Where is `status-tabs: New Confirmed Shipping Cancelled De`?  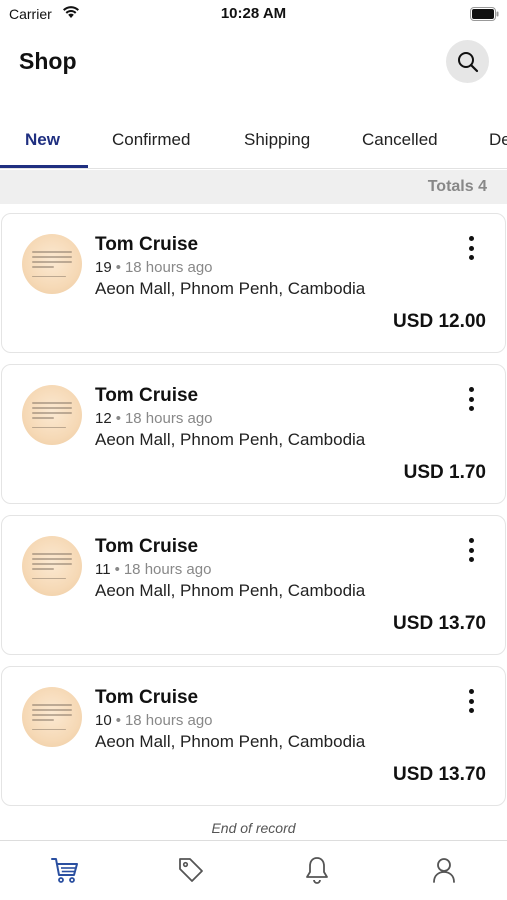
status-tabs: New Confirmed Shipping Cancelled De is located at coordinates (253, 143).